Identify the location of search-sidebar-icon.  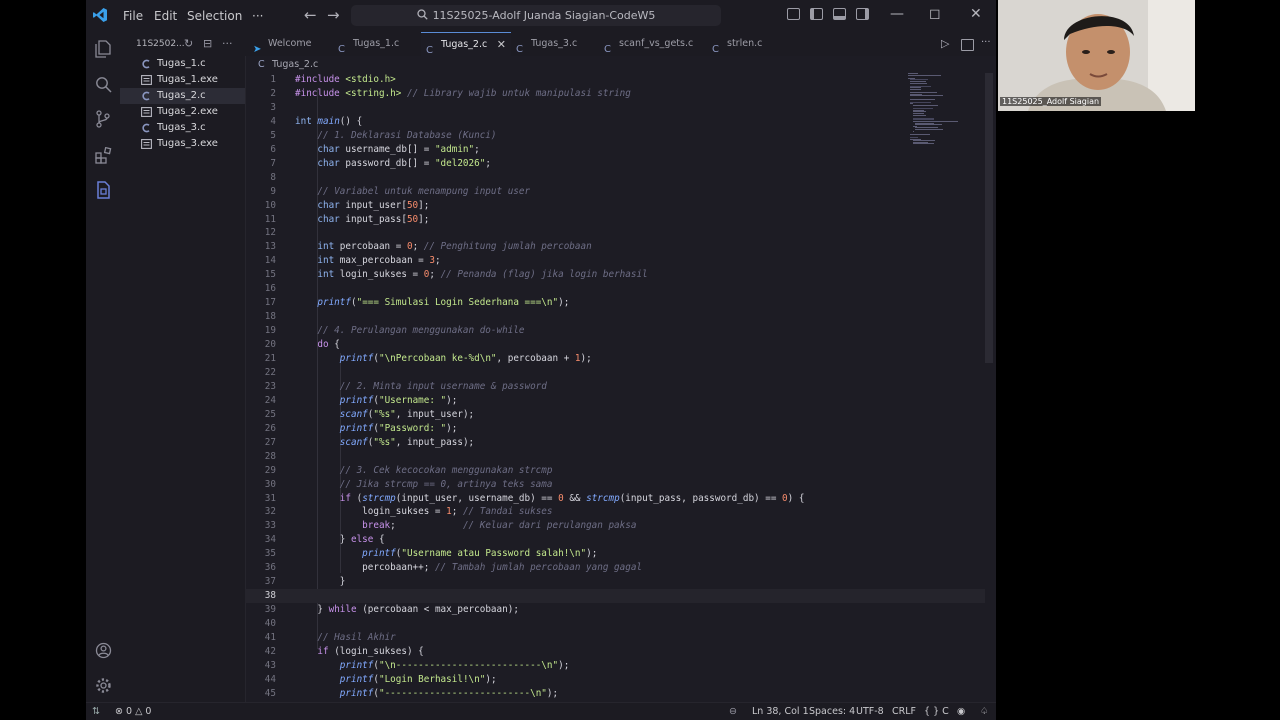
(103, 84).